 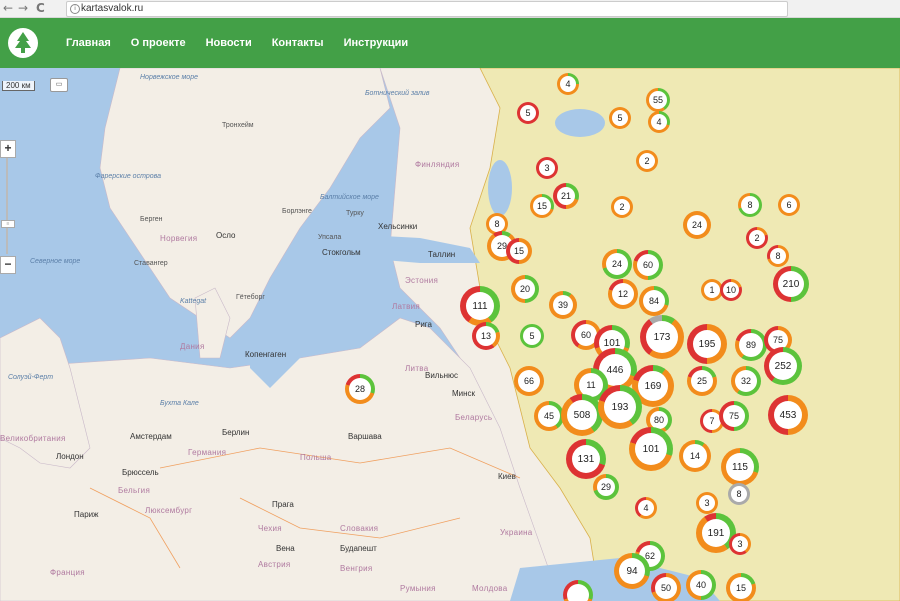 What do you see at coordinates (606, 487) in the screenshot?
I see `cluster-marker: 29` at bounding box center [606, 487].